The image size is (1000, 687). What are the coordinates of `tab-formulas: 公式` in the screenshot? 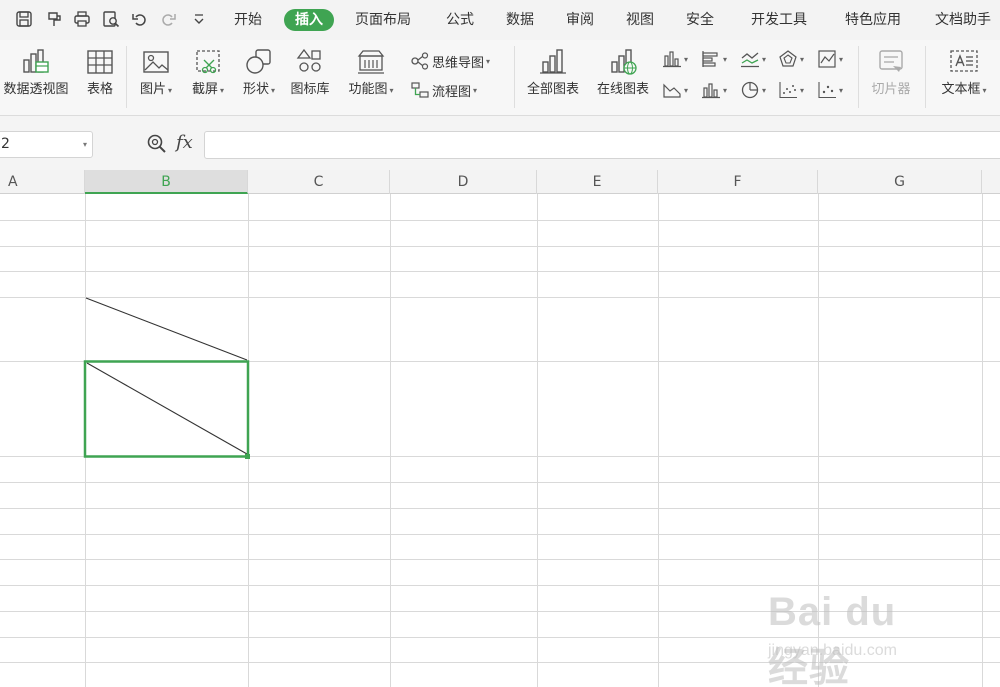 It's located at (460, 20).